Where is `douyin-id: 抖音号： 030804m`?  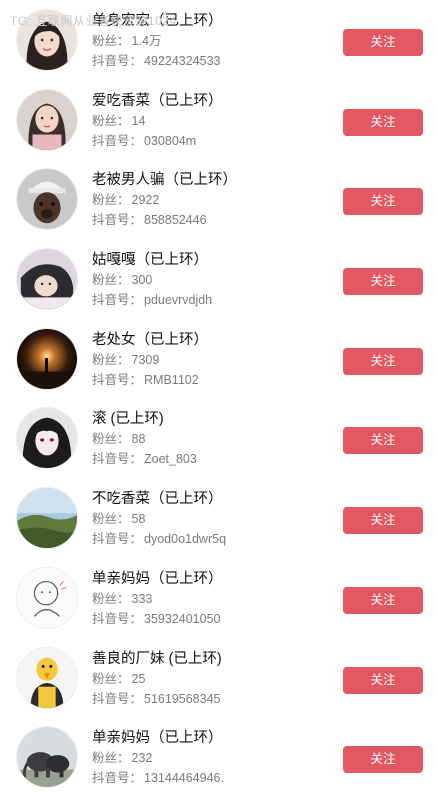
douyin-id: 抖音号： 030804m is located at coordinates (212, 141).